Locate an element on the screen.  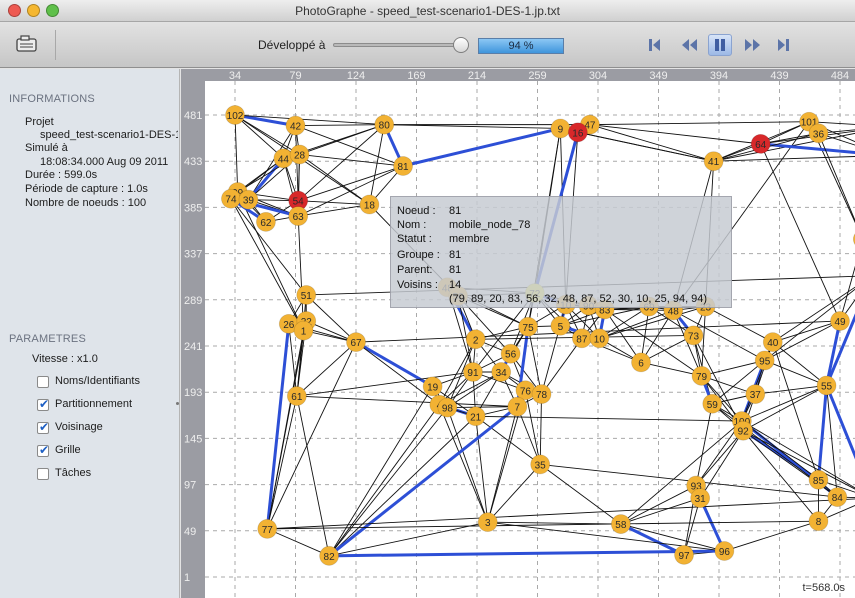
graph-node: 97 is located at coordinates (684, 554).